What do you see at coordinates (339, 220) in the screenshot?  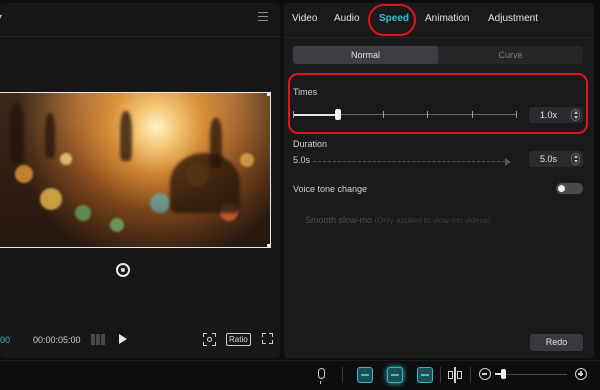 I see `smooth-slowmo-label: Smooth slow-mo` at bounding box center [339, 220].